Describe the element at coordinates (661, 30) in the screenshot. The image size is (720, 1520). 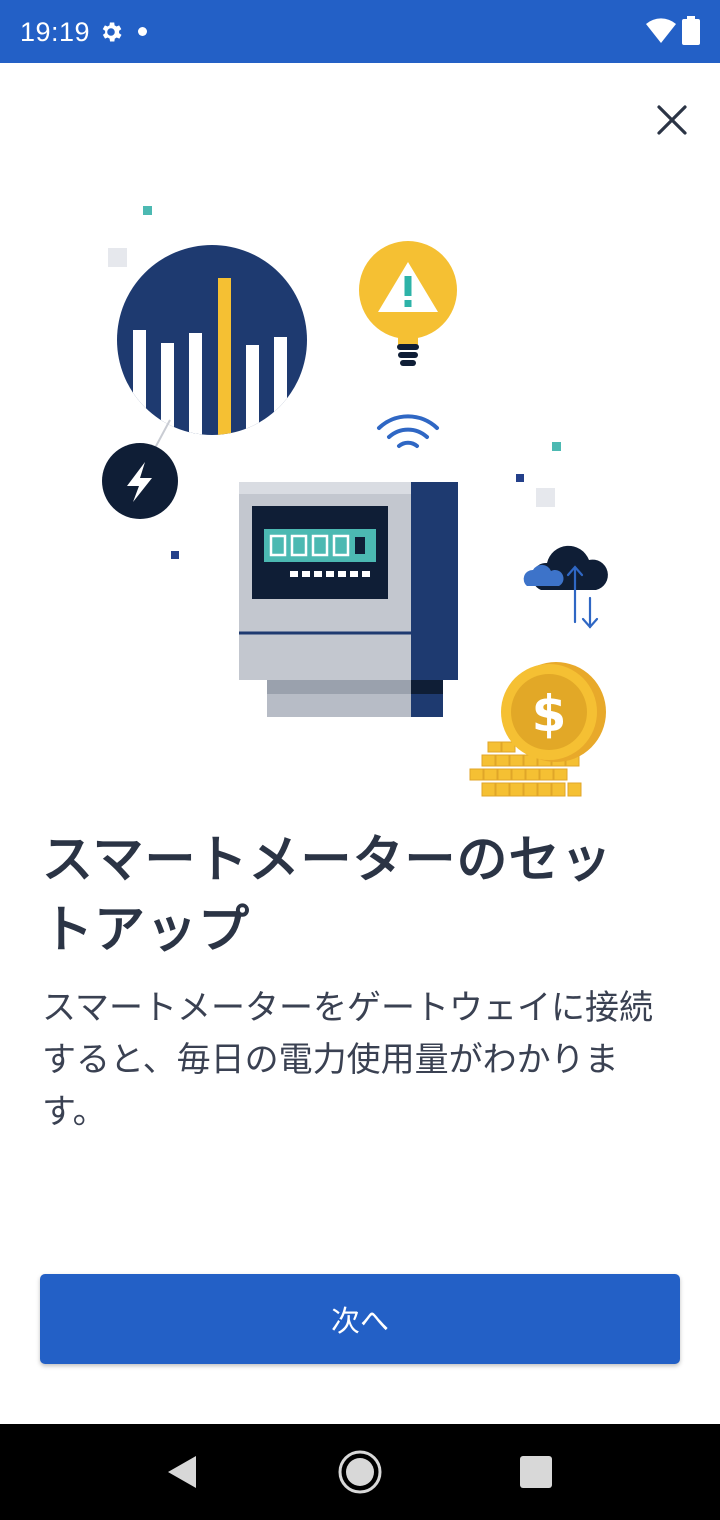
I see `wifi-icon` at that location.